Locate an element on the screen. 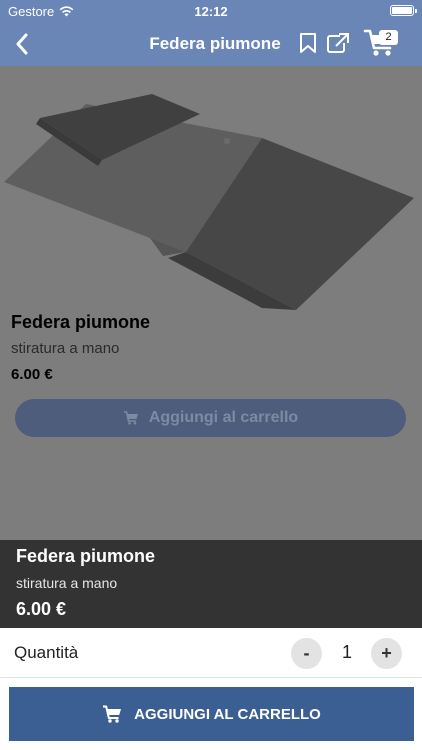 The image size is (422, 750). chevron-left-icon is located at coordinates (22, 44).